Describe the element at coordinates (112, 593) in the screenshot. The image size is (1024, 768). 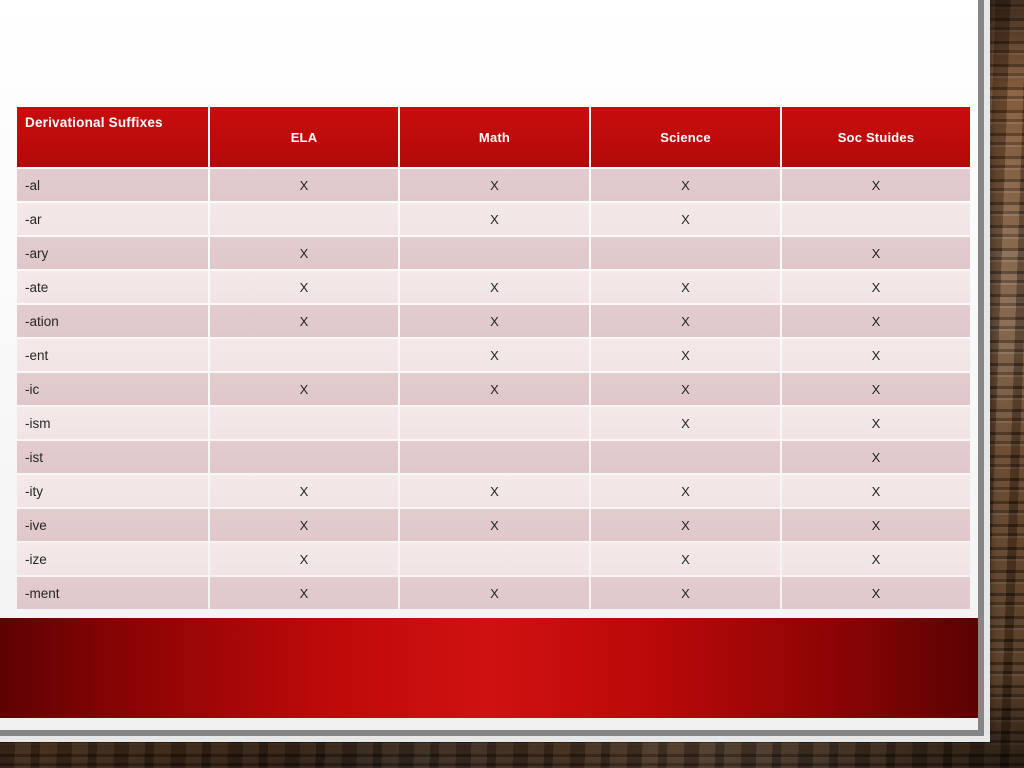
I see `suffix-label: -ment` at that location.